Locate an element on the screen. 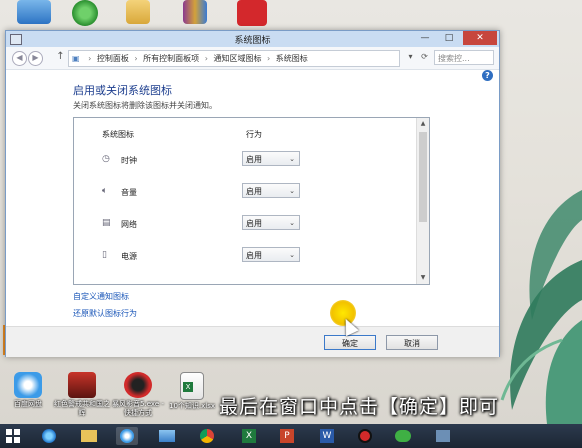 The image size is (582, 448). desktop-icon-storm-player: 暴风影音5.exe - 快捷方式 is located at coordinates (138, 395).